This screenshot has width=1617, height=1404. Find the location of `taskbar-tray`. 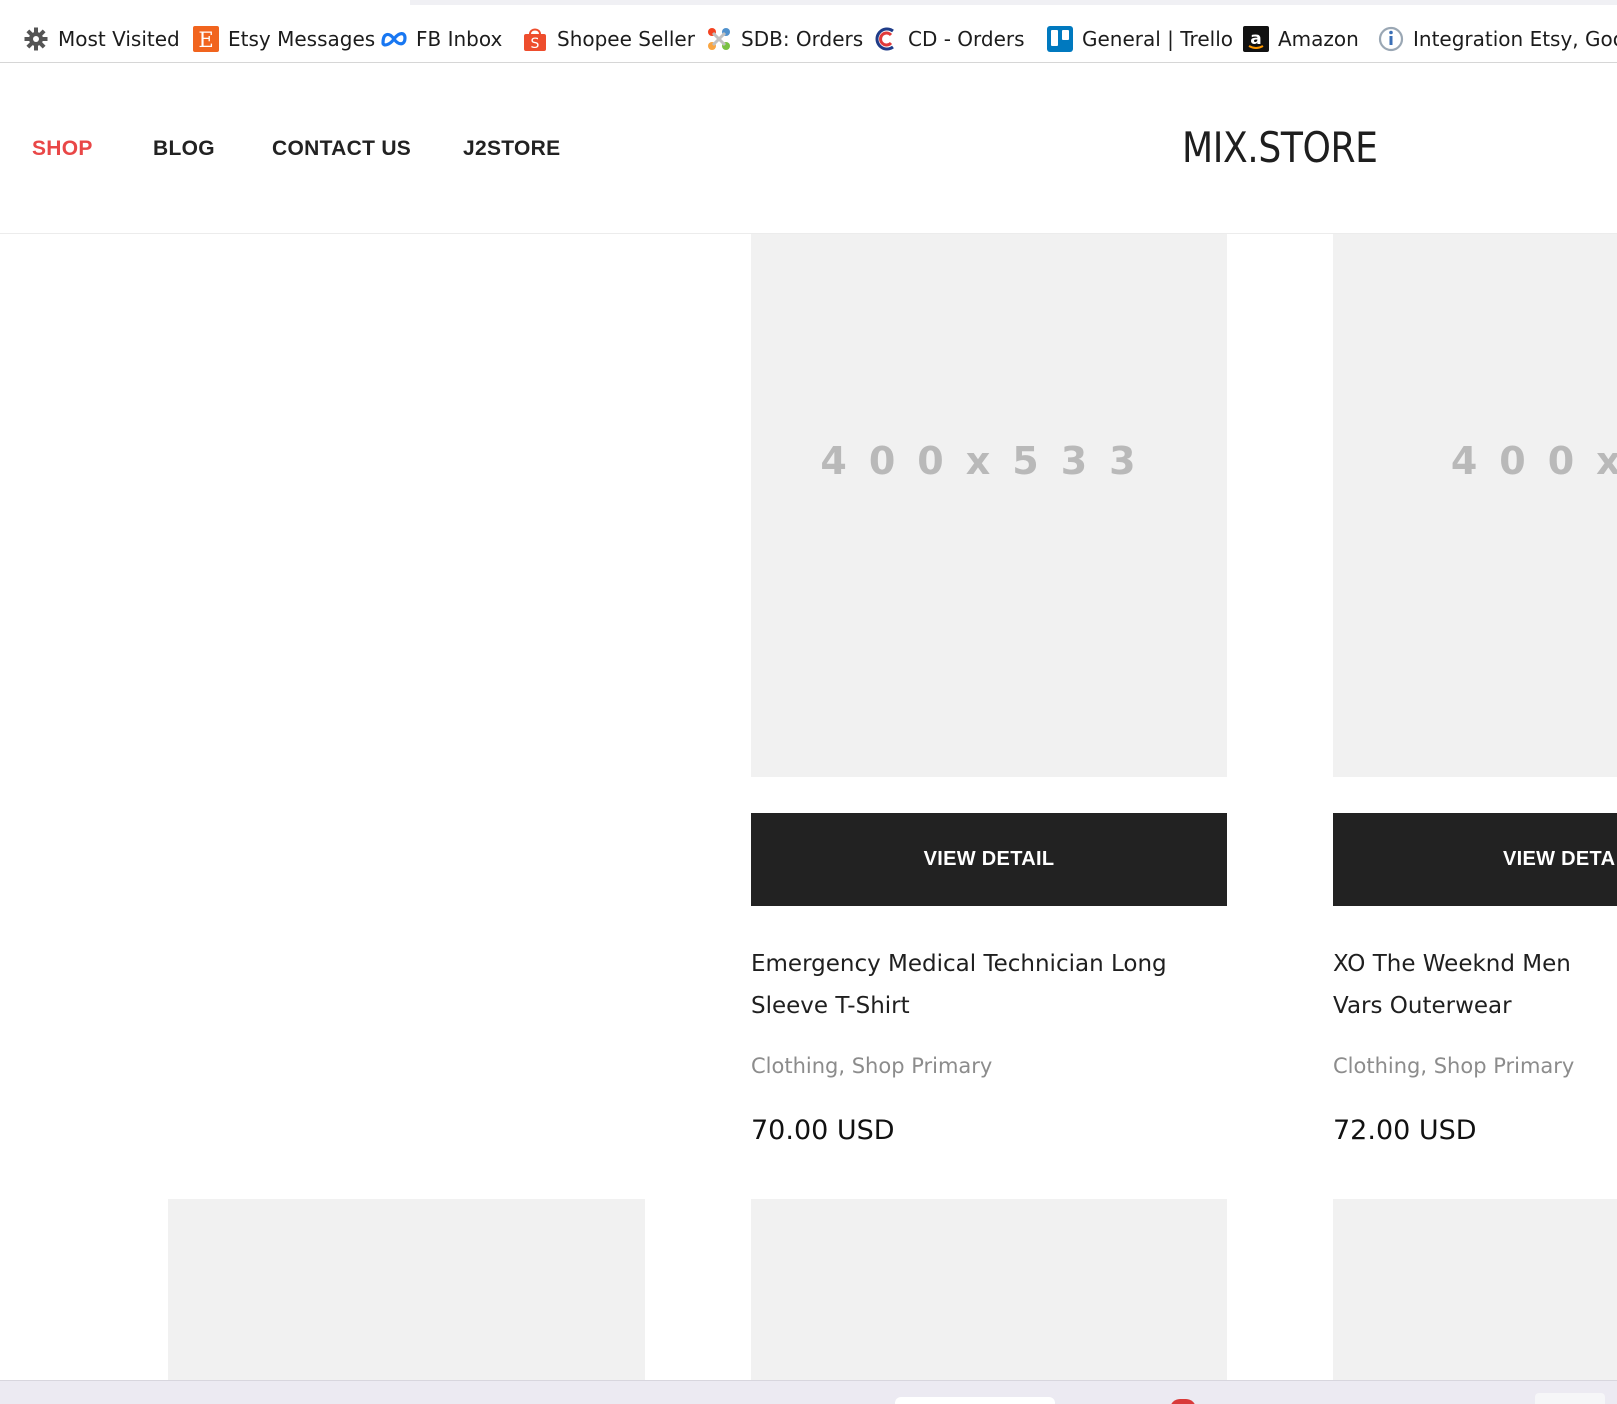

taskbar-tray is located at coordinates (1570, 1398).